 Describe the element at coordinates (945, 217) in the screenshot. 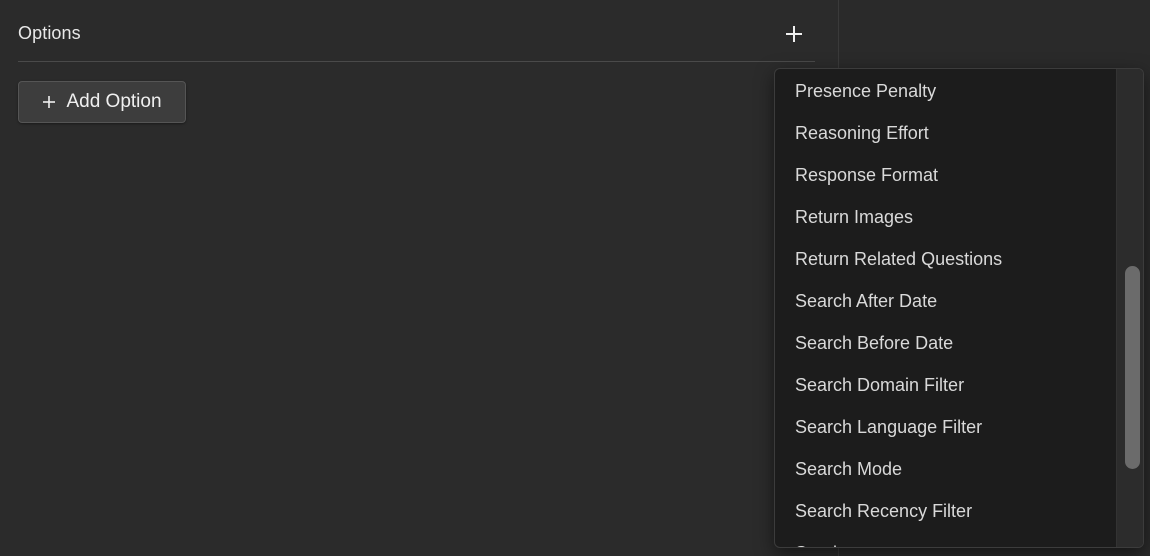

I see `dropdown-item: Return Images` at that location.